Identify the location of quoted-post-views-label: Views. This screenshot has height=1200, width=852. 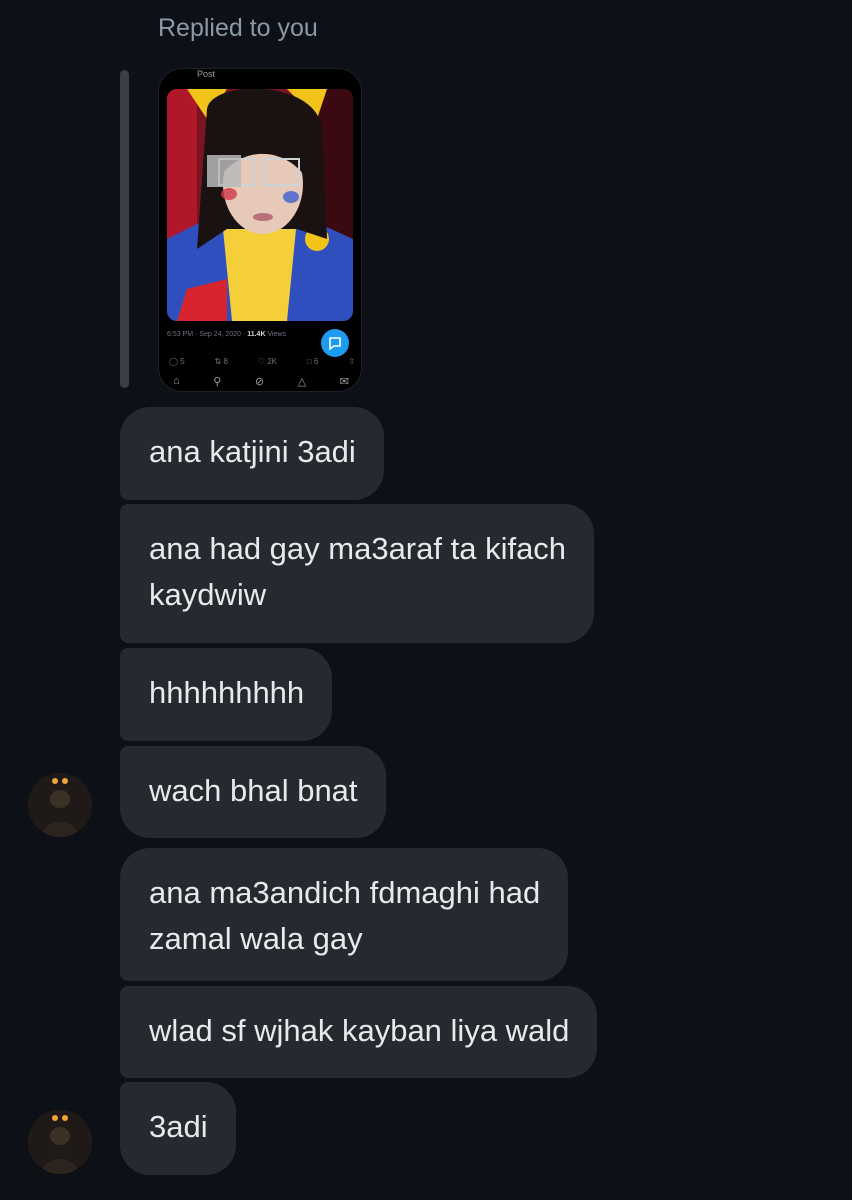
(276, 334).